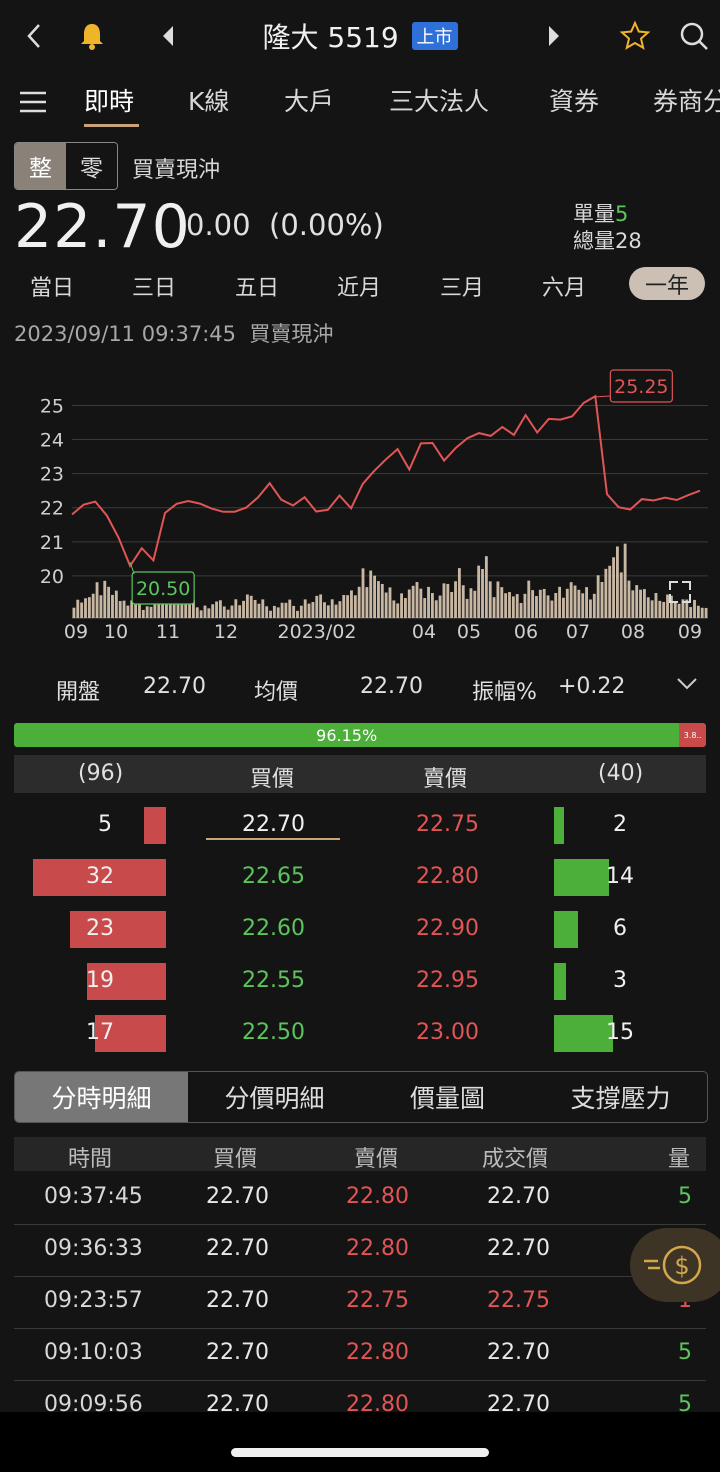 The image size is (720, 1472). I want to click on tab-major-holders: 大戶, so click(309, 100).